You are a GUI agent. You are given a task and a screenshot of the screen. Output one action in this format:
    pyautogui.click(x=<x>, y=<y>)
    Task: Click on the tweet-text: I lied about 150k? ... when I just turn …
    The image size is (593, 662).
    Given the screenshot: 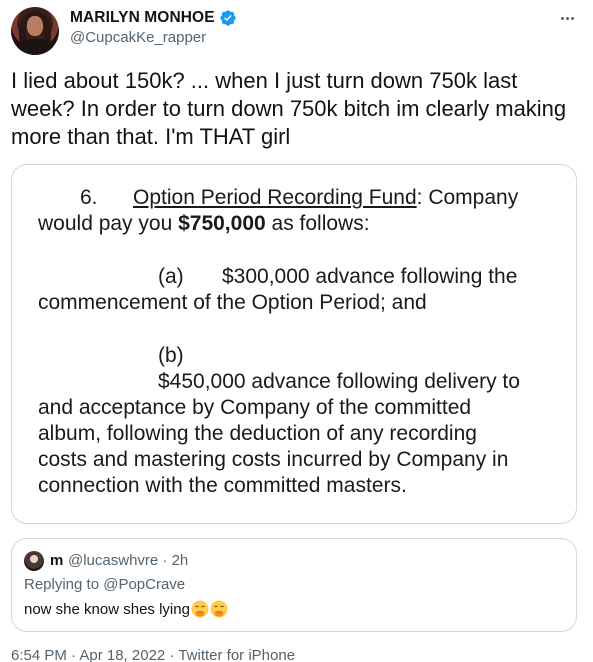 What is the action you would take?
    pyautogui.click(x=289, y=108)
    